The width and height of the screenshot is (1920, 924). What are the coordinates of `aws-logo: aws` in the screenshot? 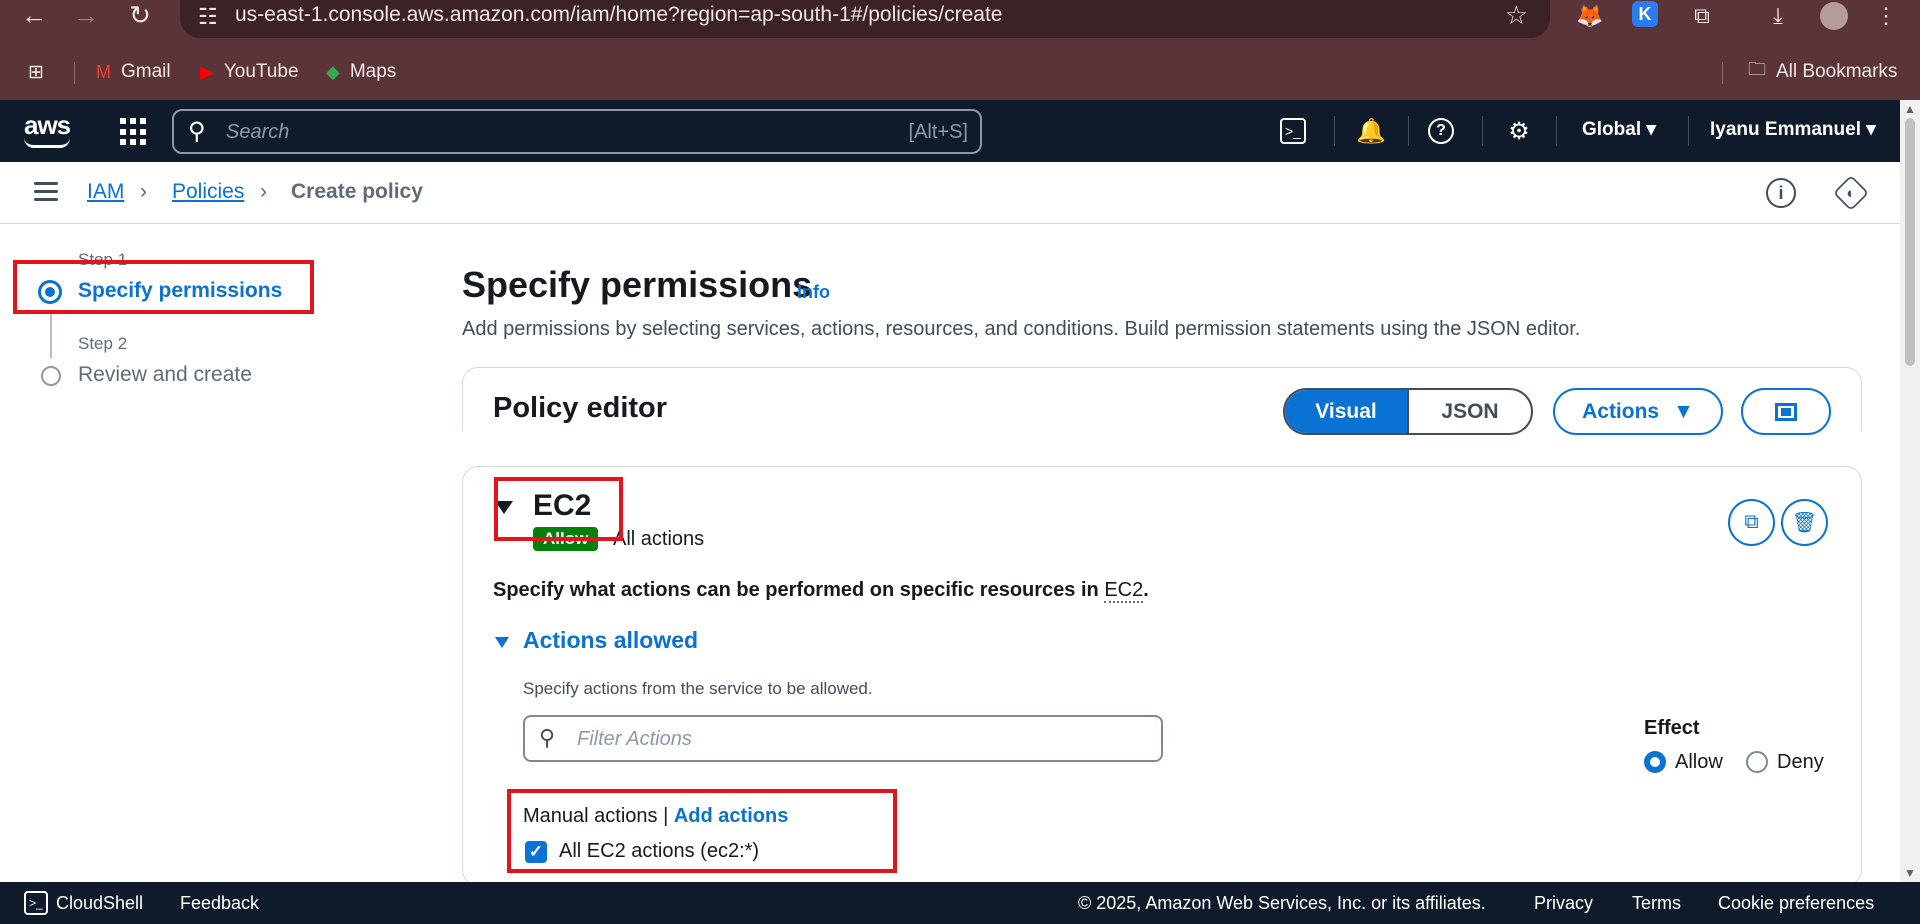 It's located at (47, 129).